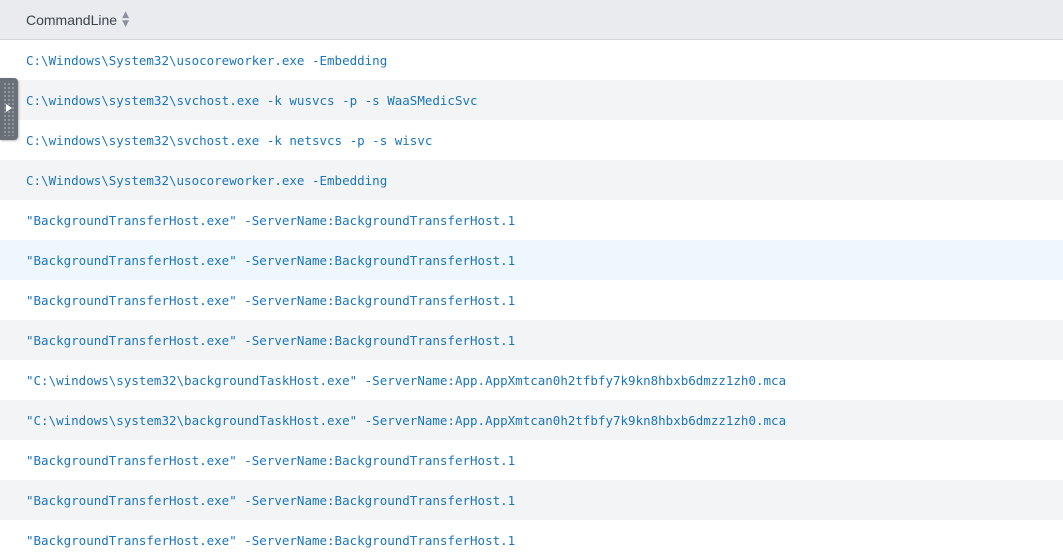 This screenshot has height=559, width=1063. Describe the element at coordinates (125, 19) in the screenshot. I see `sort-icon: ▲ ▼` at that location.